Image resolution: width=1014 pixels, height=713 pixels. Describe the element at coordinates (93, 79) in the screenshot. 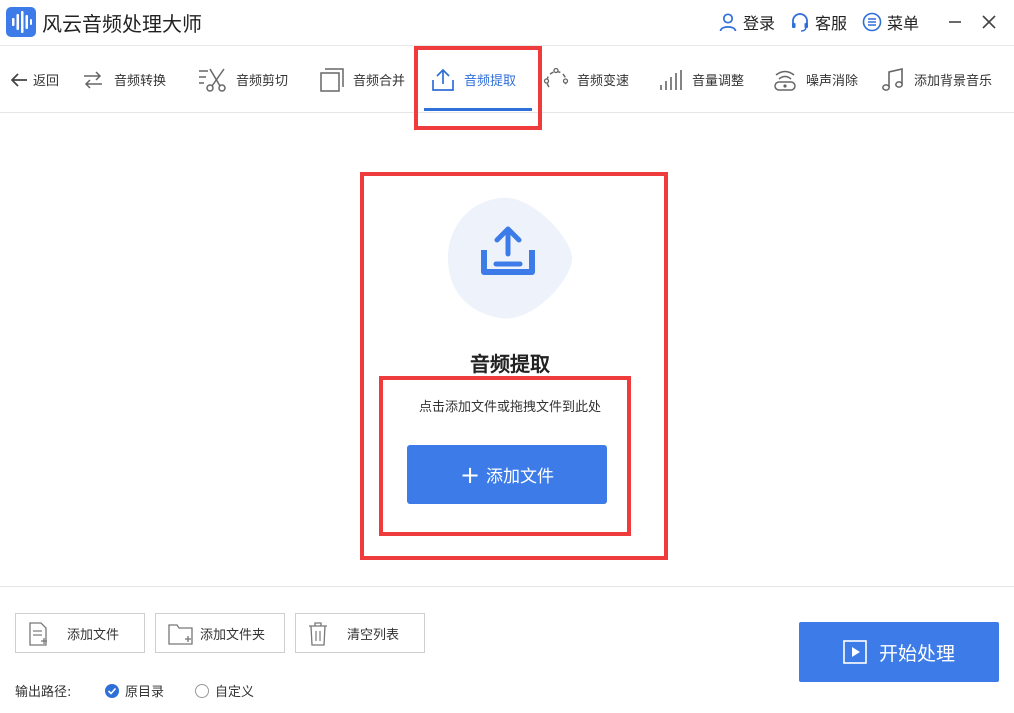

I see `convert-icon` at that location.